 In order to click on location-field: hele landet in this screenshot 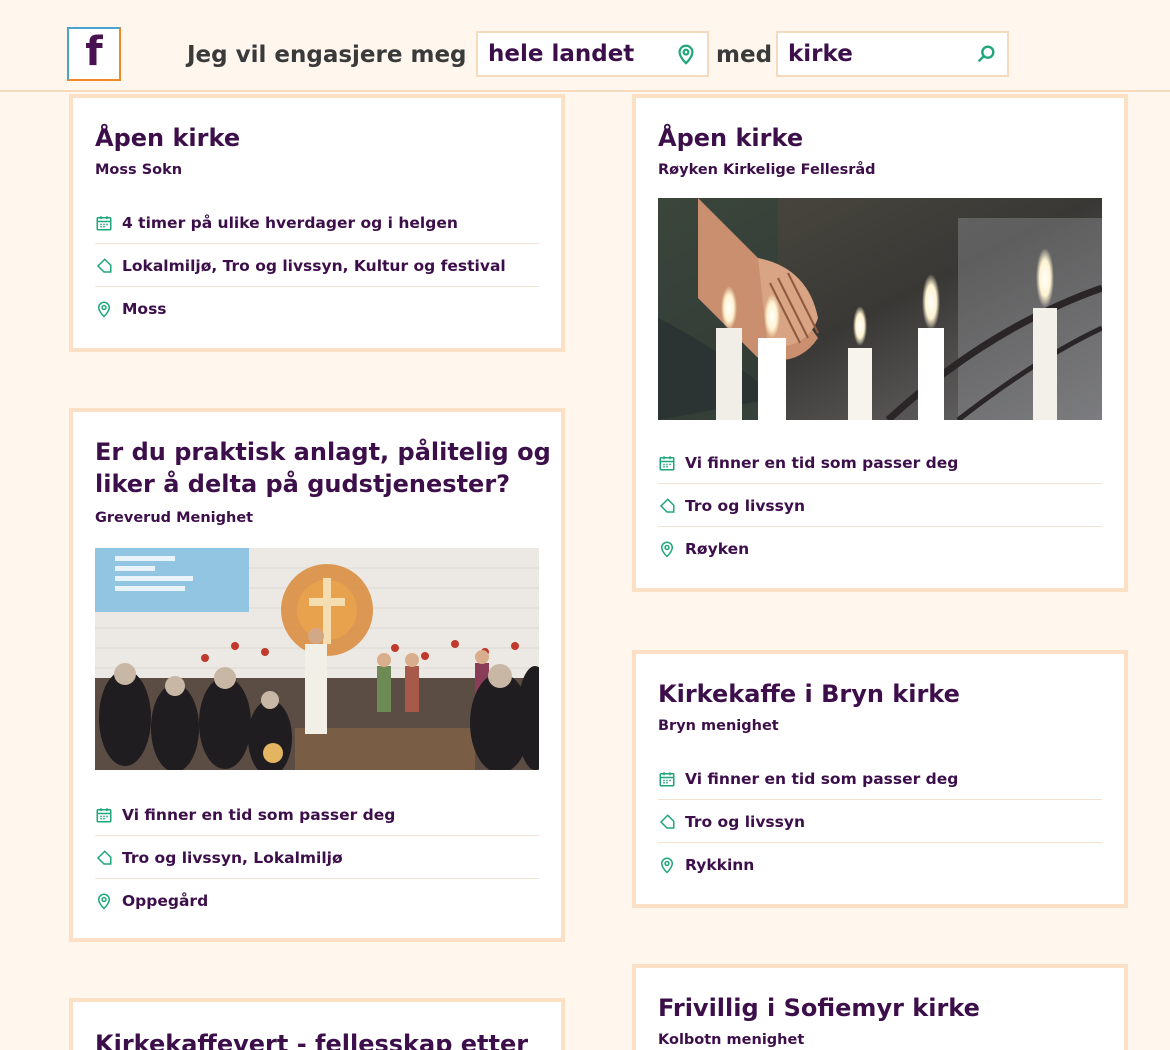, I will do `click(592, 54)`.